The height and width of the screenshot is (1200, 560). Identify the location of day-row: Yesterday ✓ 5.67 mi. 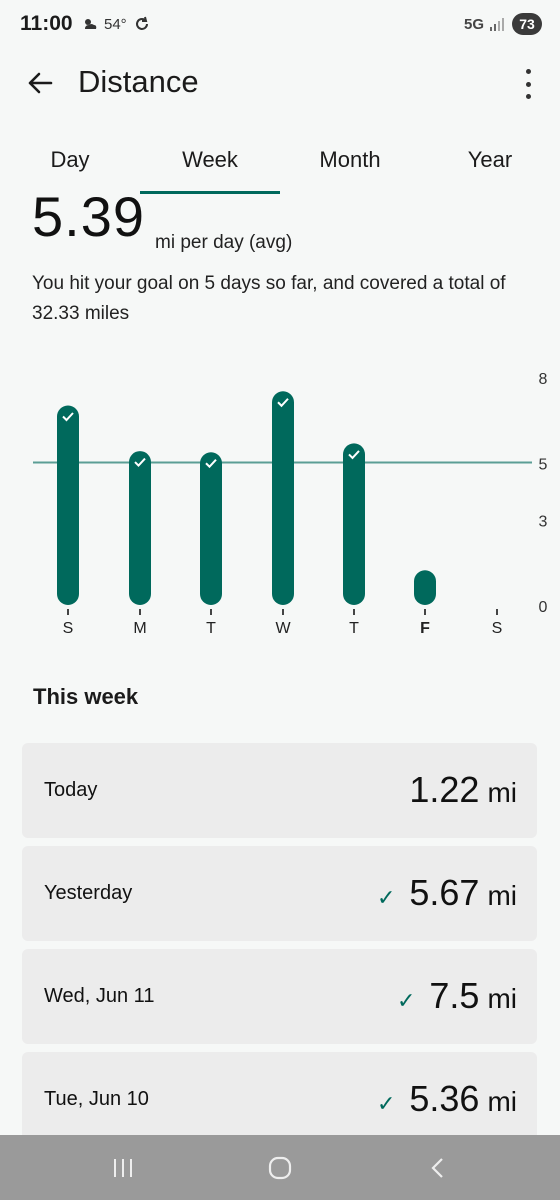
(279, 893).